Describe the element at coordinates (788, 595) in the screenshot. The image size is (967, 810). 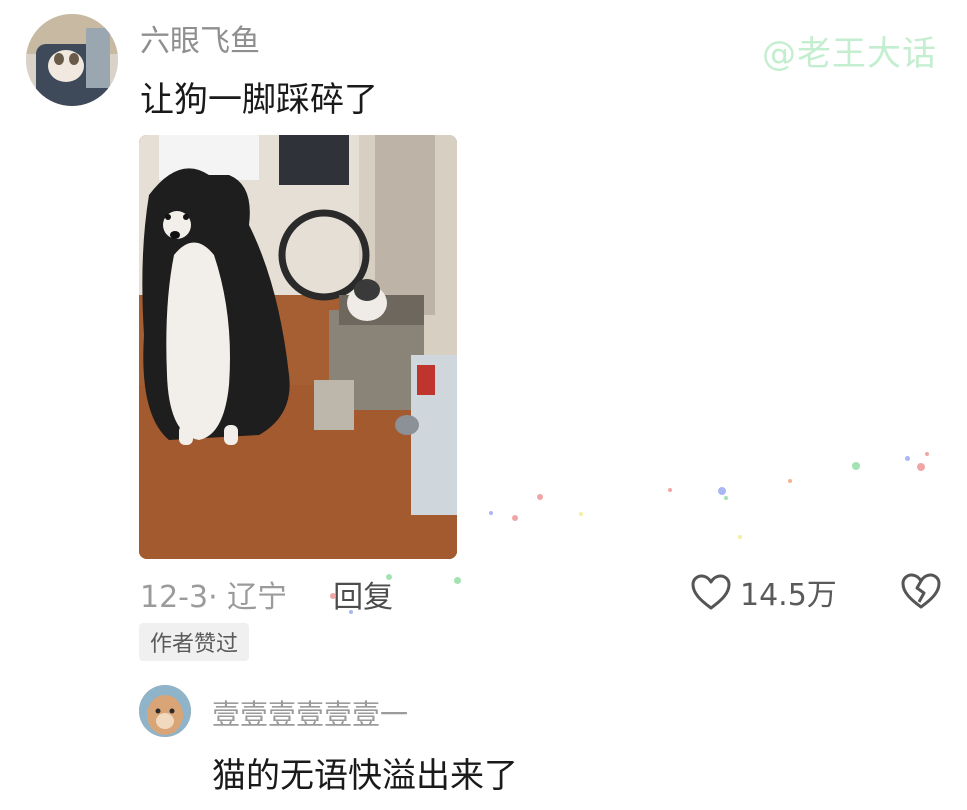
I see `like-count: 14.5万` at that location.